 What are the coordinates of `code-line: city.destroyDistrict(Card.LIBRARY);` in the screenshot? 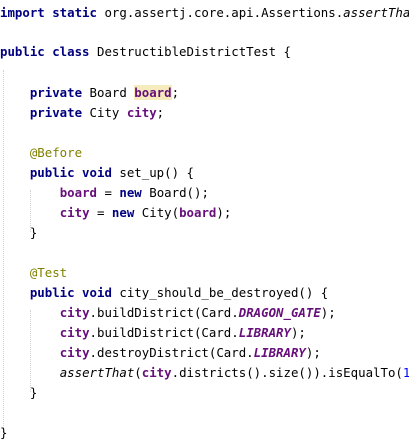 It's located at (160, 353).